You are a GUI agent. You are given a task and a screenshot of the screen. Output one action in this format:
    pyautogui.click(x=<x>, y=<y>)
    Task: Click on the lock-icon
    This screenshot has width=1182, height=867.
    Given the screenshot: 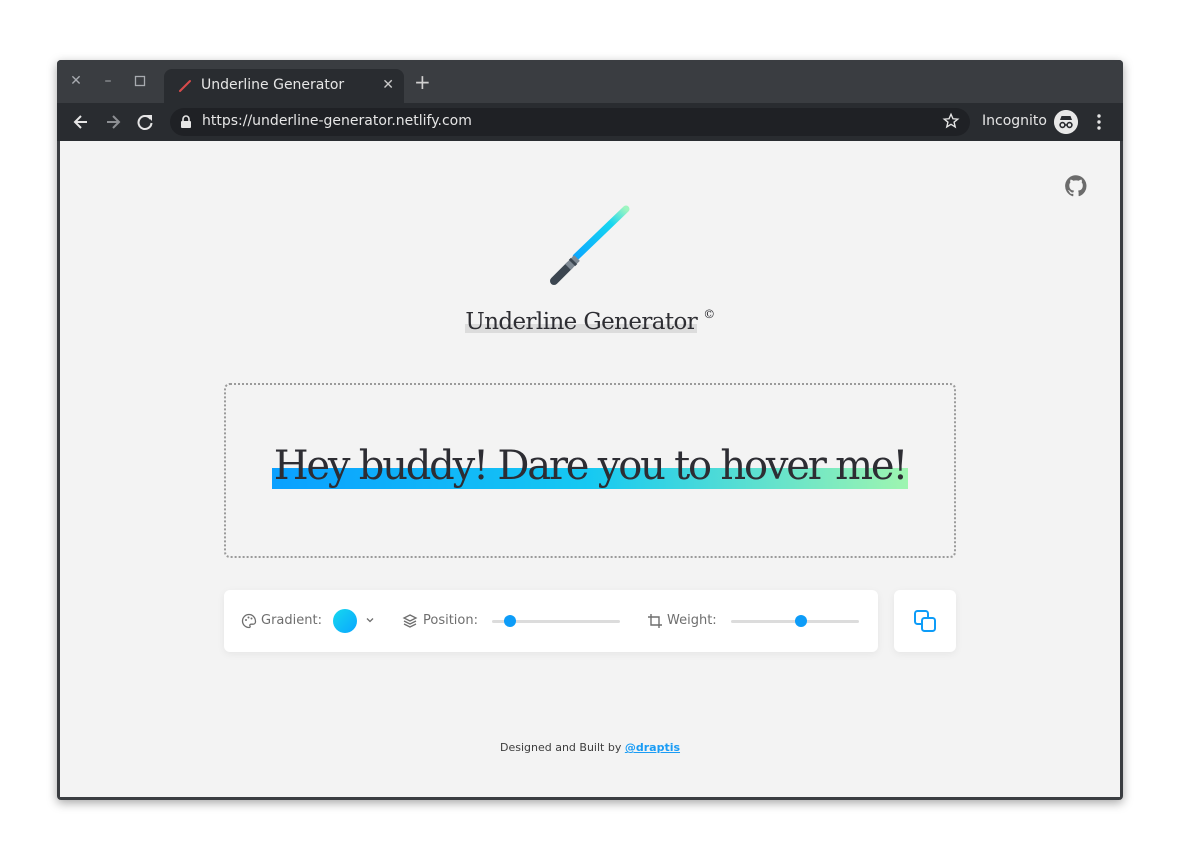 What is the action you would take?
    pyautogui.click(x=186, y=121)
    